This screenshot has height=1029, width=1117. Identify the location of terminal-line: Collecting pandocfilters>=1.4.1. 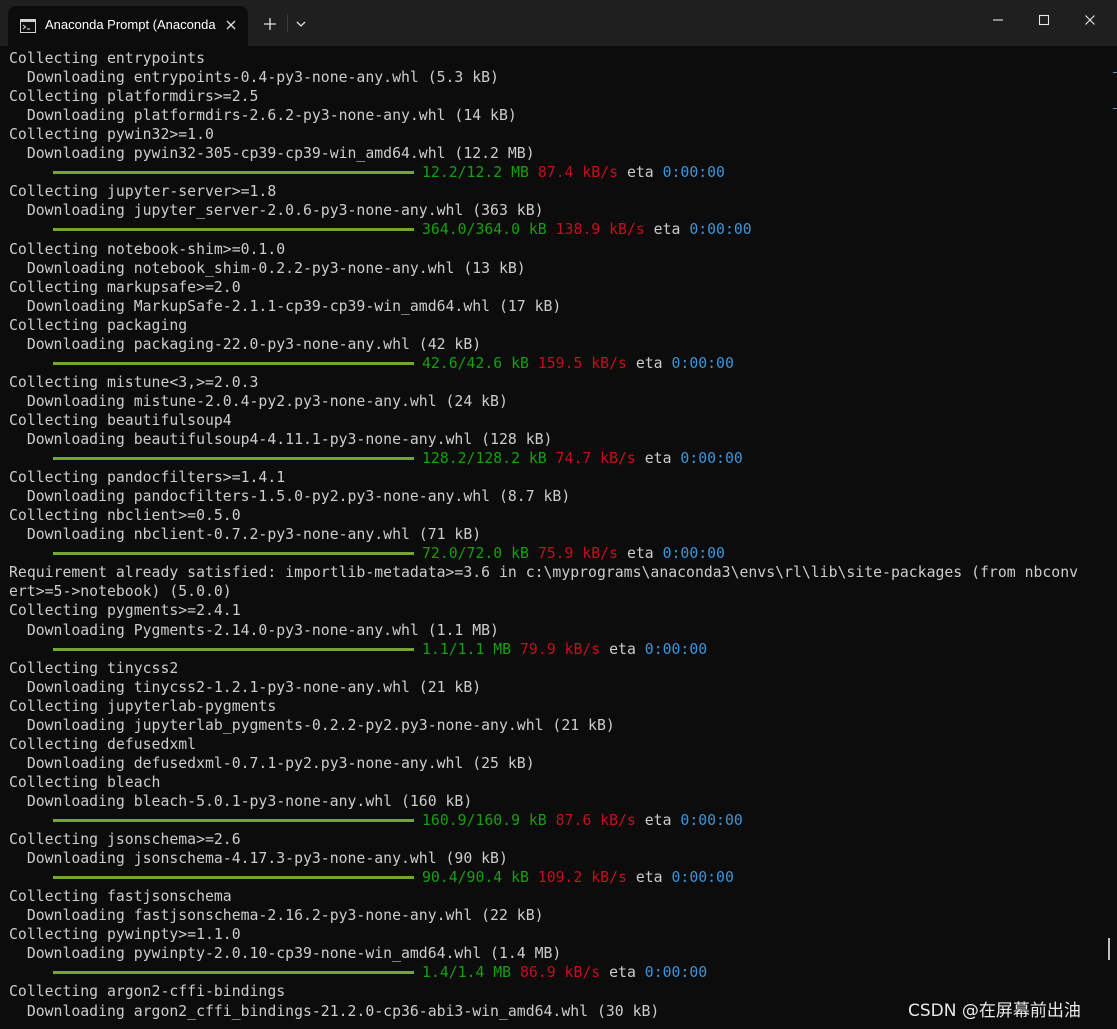
(147, 478).